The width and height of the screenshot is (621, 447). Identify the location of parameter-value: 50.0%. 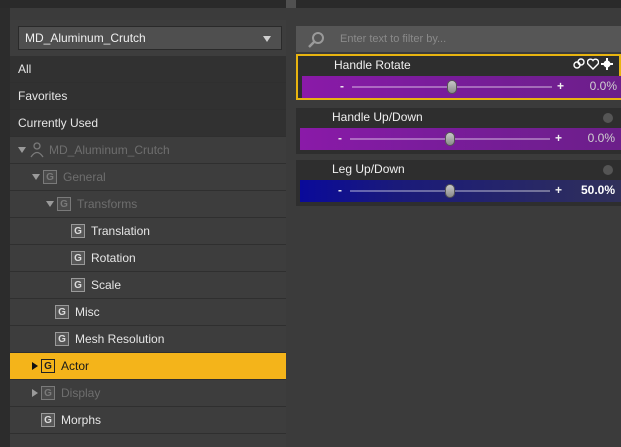
(598, 190).